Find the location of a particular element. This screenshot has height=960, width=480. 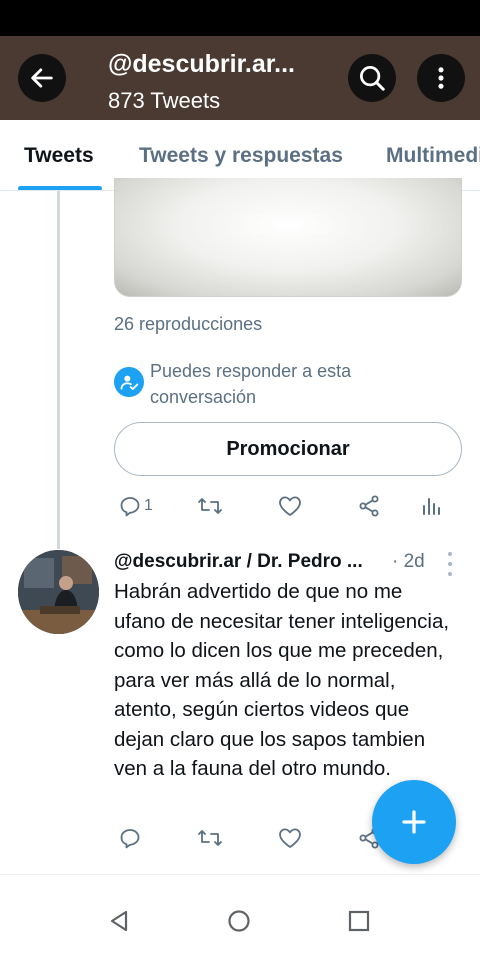

plus-icon is located at coordinates (414, 822).